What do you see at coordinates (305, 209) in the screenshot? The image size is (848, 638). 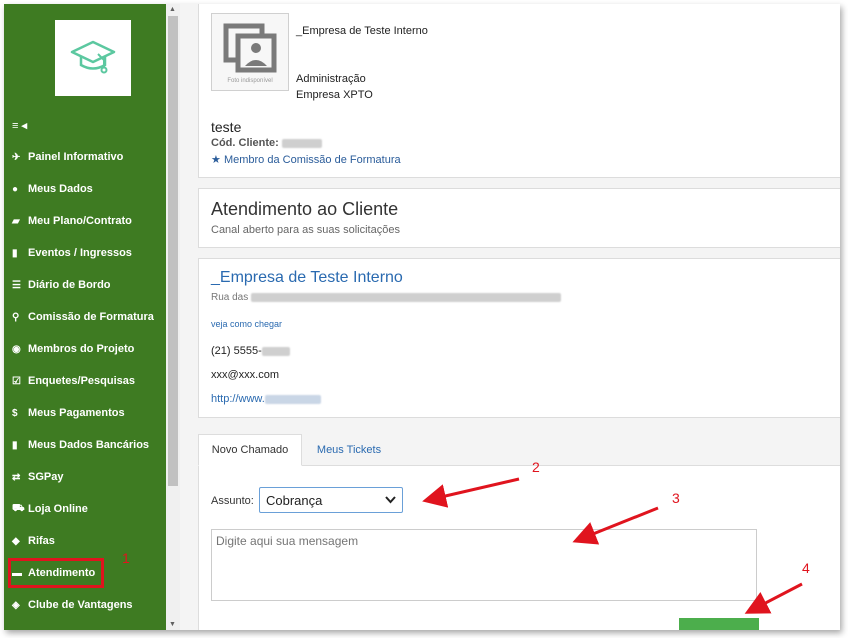 I see `service-title: Atendimento ao Cliente` at bounding box center [305, 209].